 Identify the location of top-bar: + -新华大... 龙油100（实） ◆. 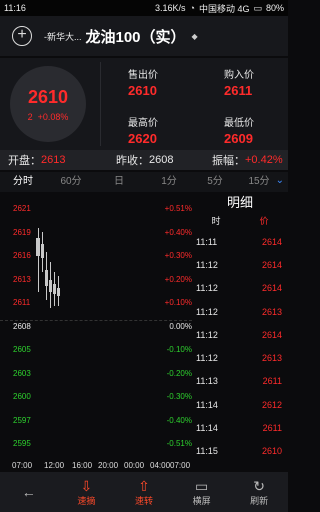
(144, 36).